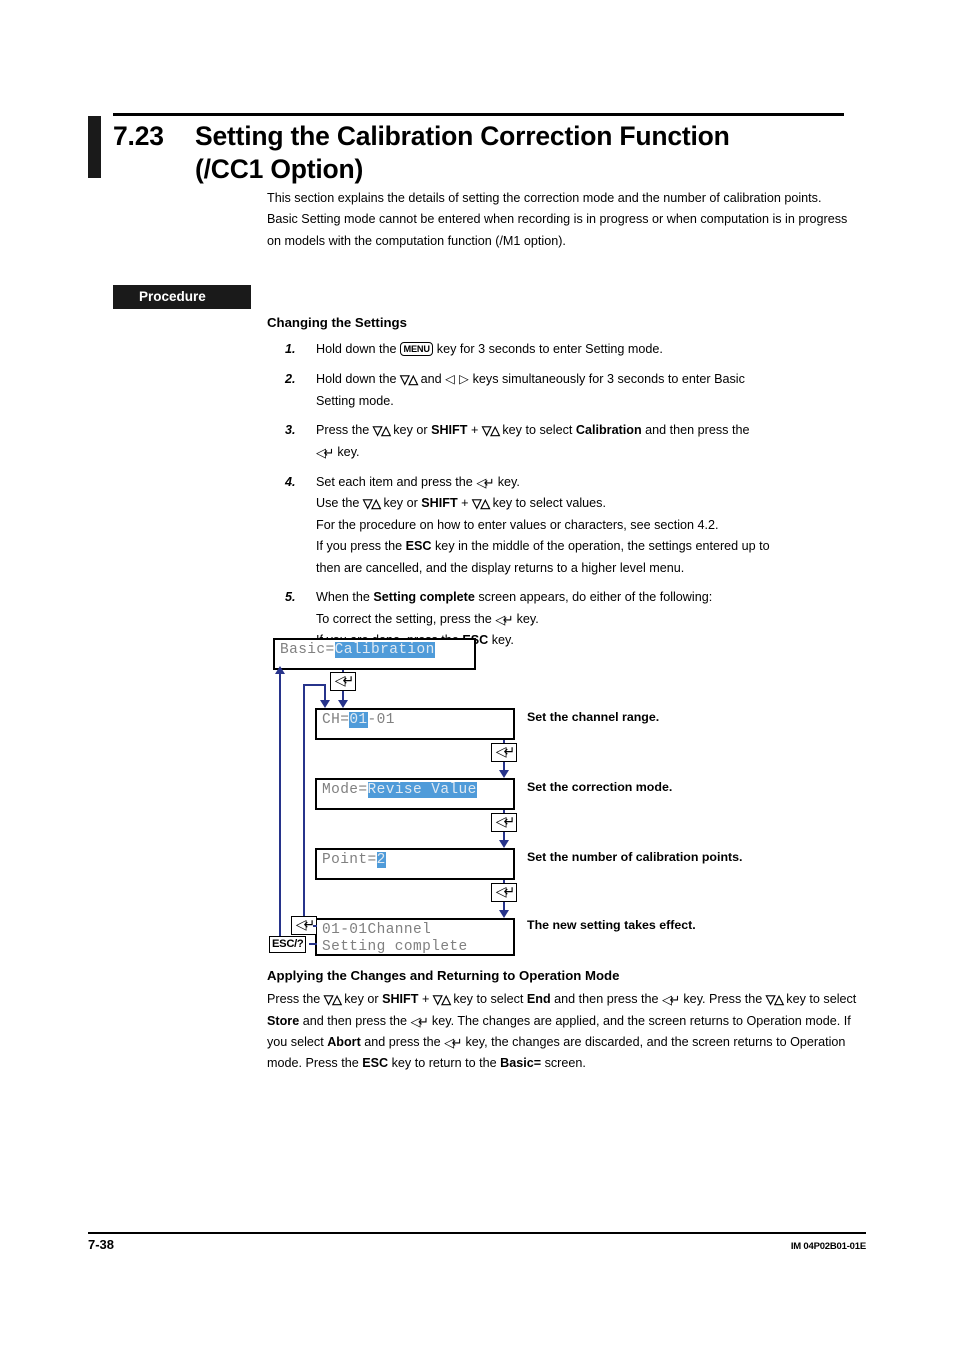 The image size is (954, 1350). I want to click on lcd-prefix: Mode=, so click(345, 790).